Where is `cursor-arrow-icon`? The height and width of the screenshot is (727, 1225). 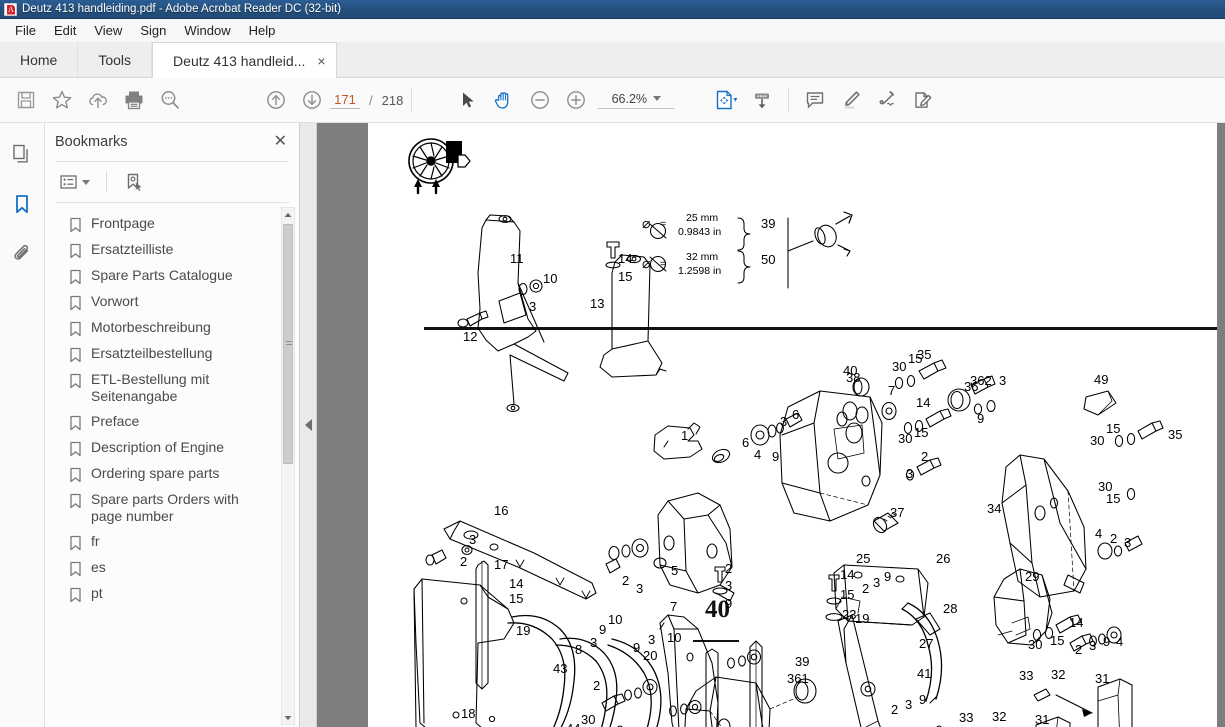
cursor-arrow-icon is located at coordinates (468, 100).